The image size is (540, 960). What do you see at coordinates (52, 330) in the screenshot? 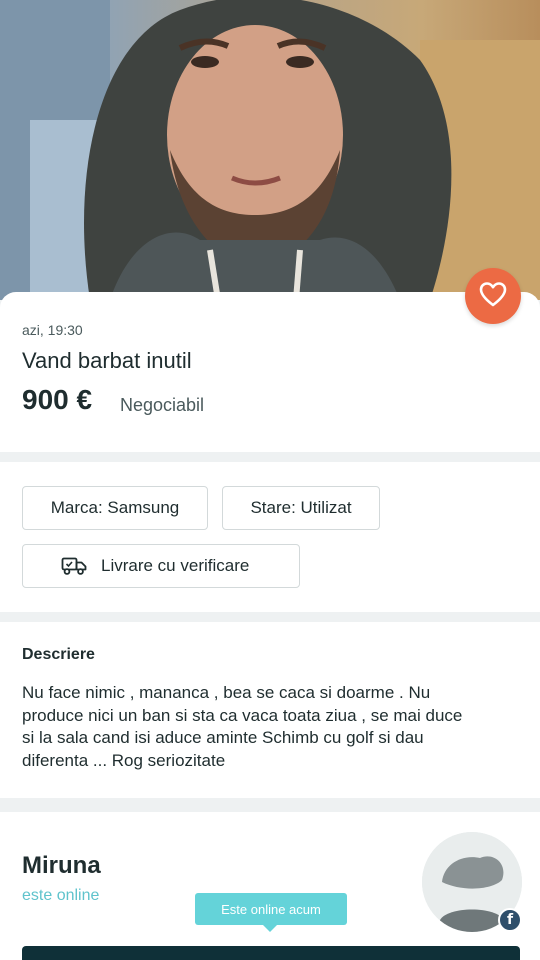
I see `listing-timestamp: azi, 19:30` at bounding box center [52, 330].